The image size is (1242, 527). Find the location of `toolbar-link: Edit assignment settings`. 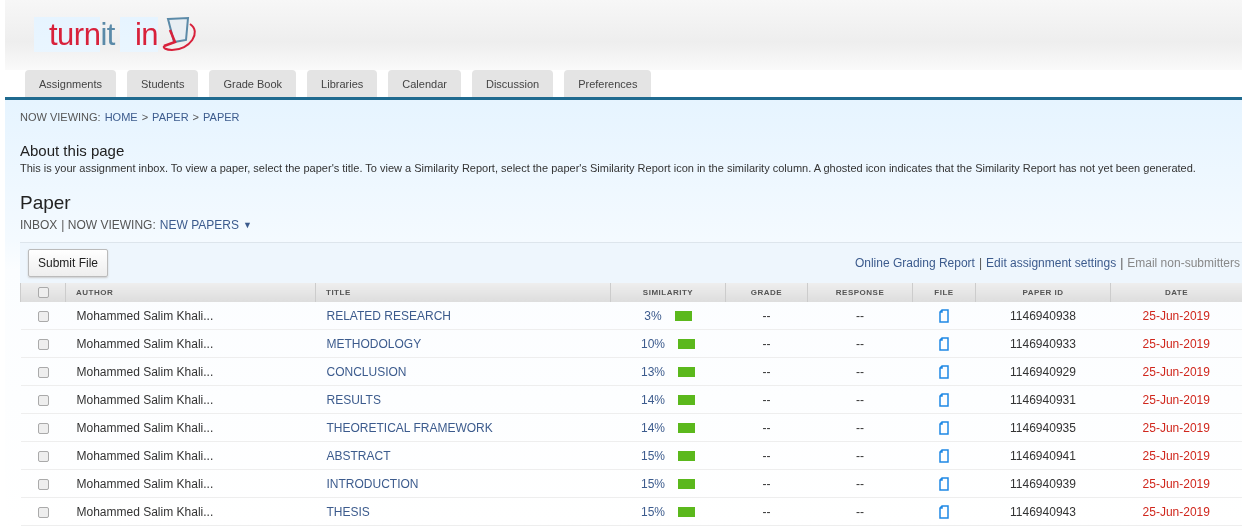

toolbar-link: Edit assignment settings is located at coordinates (1051, 263).